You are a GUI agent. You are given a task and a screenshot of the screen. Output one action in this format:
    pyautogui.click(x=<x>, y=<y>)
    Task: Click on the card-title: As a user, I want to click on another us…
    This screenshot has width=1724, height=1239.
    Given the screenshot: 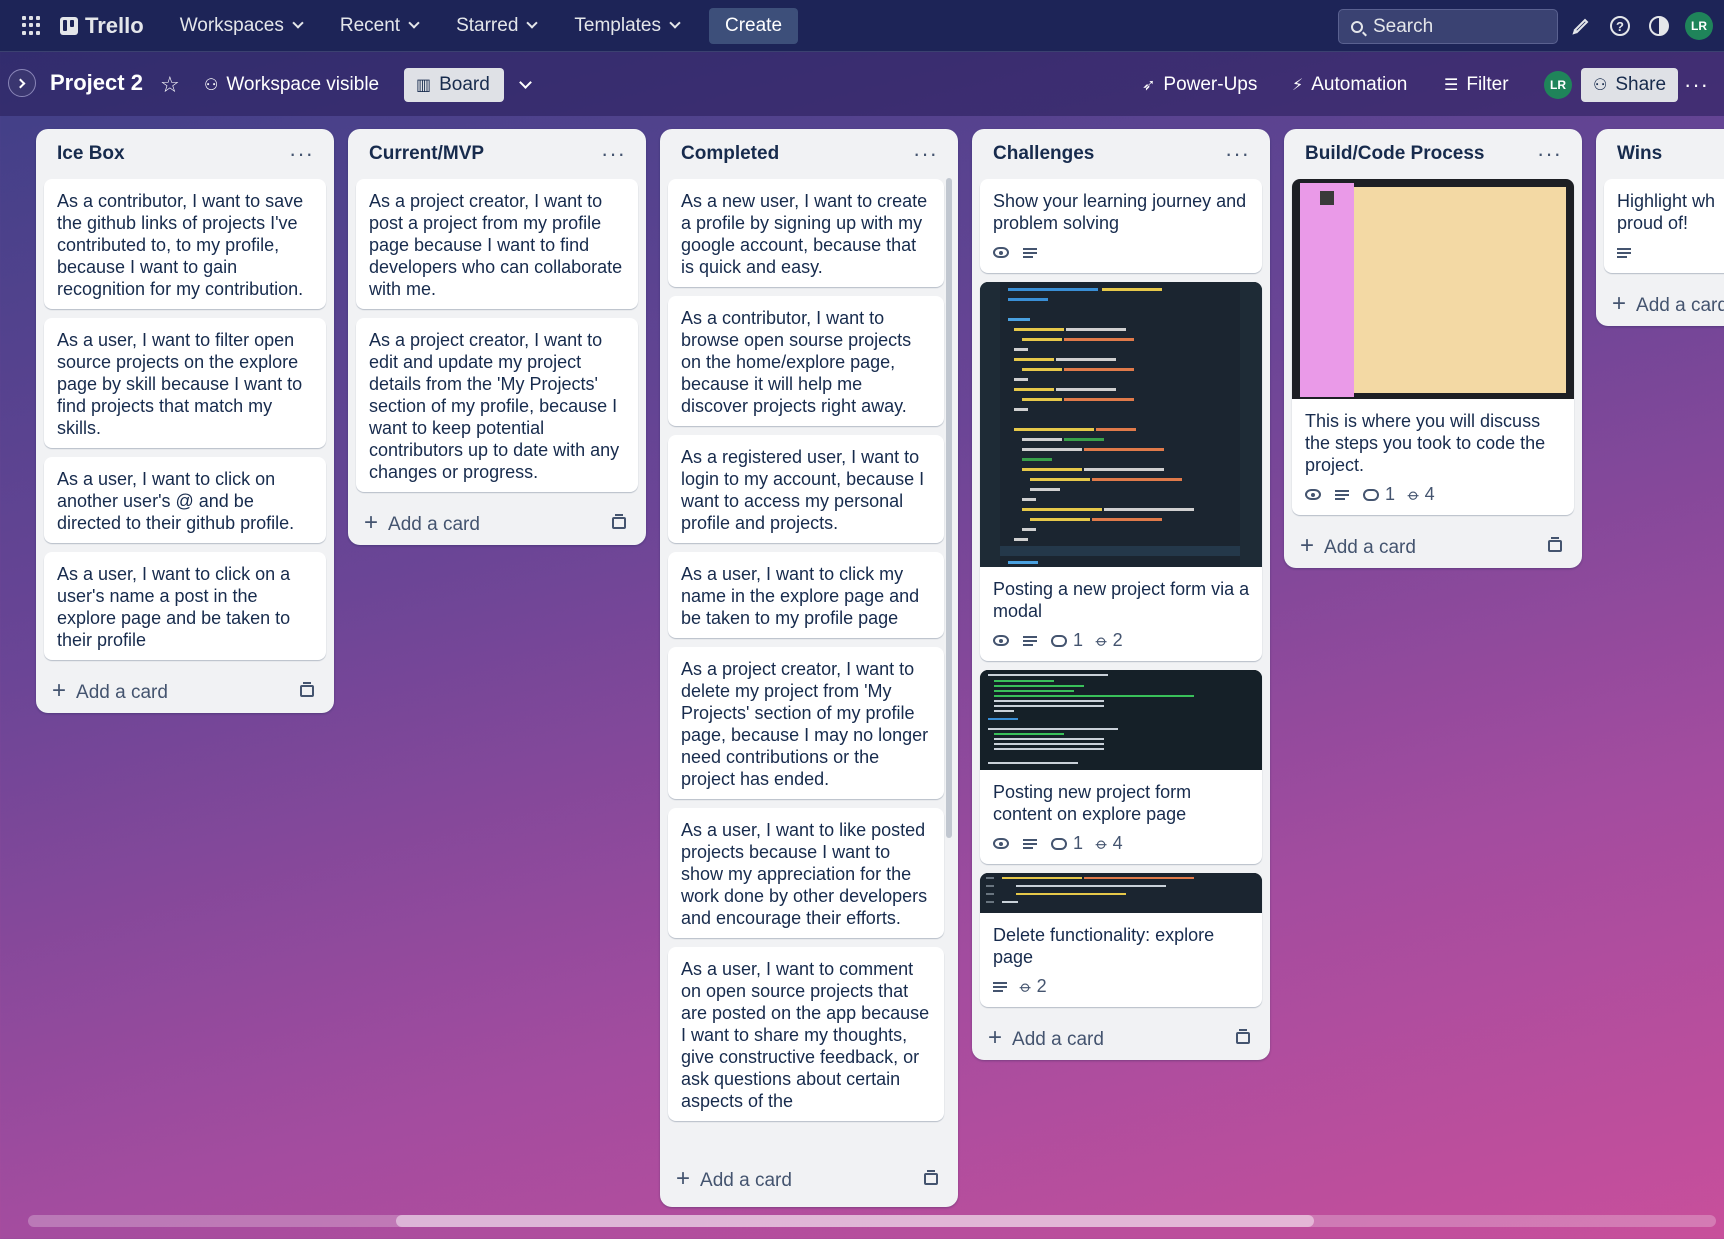 What is the action you would take?
    pyautogui.click(x=176, y=501)
    